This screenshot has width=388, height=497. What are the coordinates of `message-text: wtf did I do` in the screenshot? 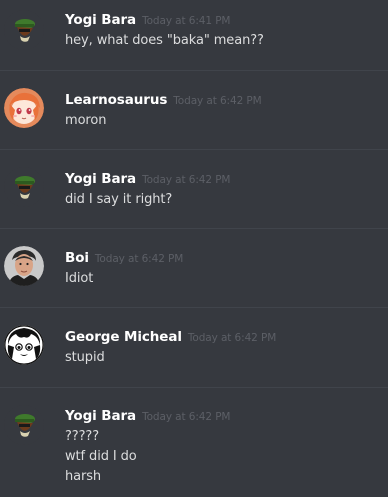 It's located at (101, 456).